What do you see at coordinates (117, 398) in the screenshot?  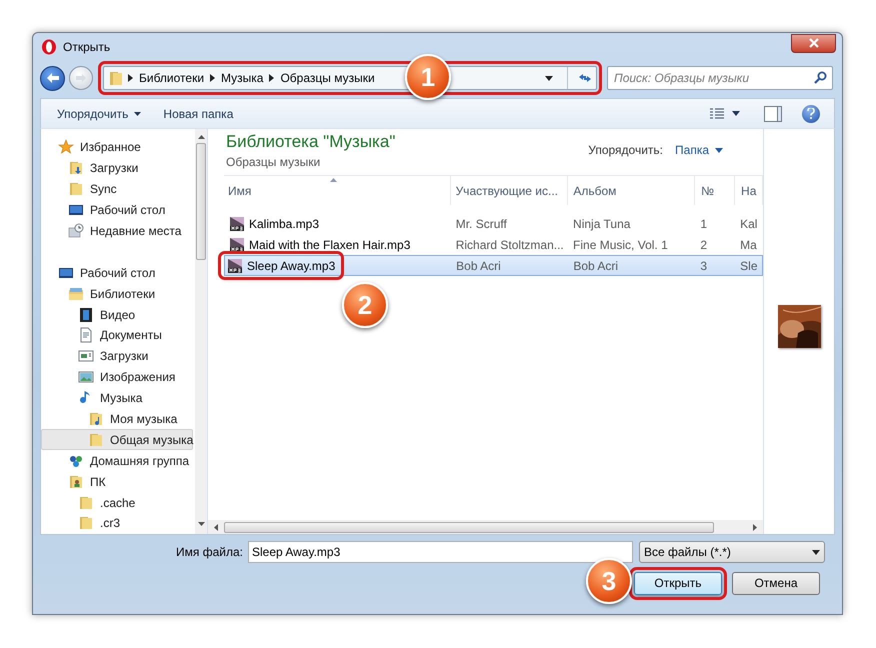 I see `nav-item: Музыка` at bounding box center [117, 398].